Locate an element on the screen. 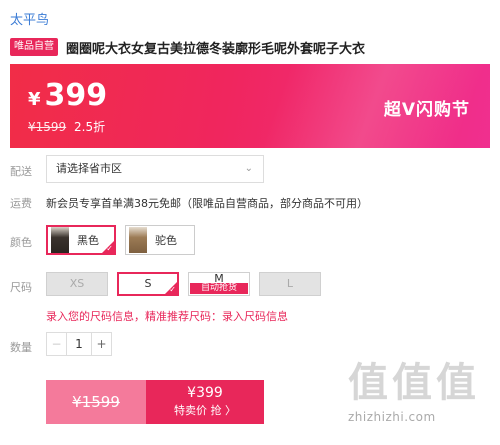 Image resolution: width=500 pixels, height=445 pixels. delivery-label: 配送 is located at coordinates (21, 171).